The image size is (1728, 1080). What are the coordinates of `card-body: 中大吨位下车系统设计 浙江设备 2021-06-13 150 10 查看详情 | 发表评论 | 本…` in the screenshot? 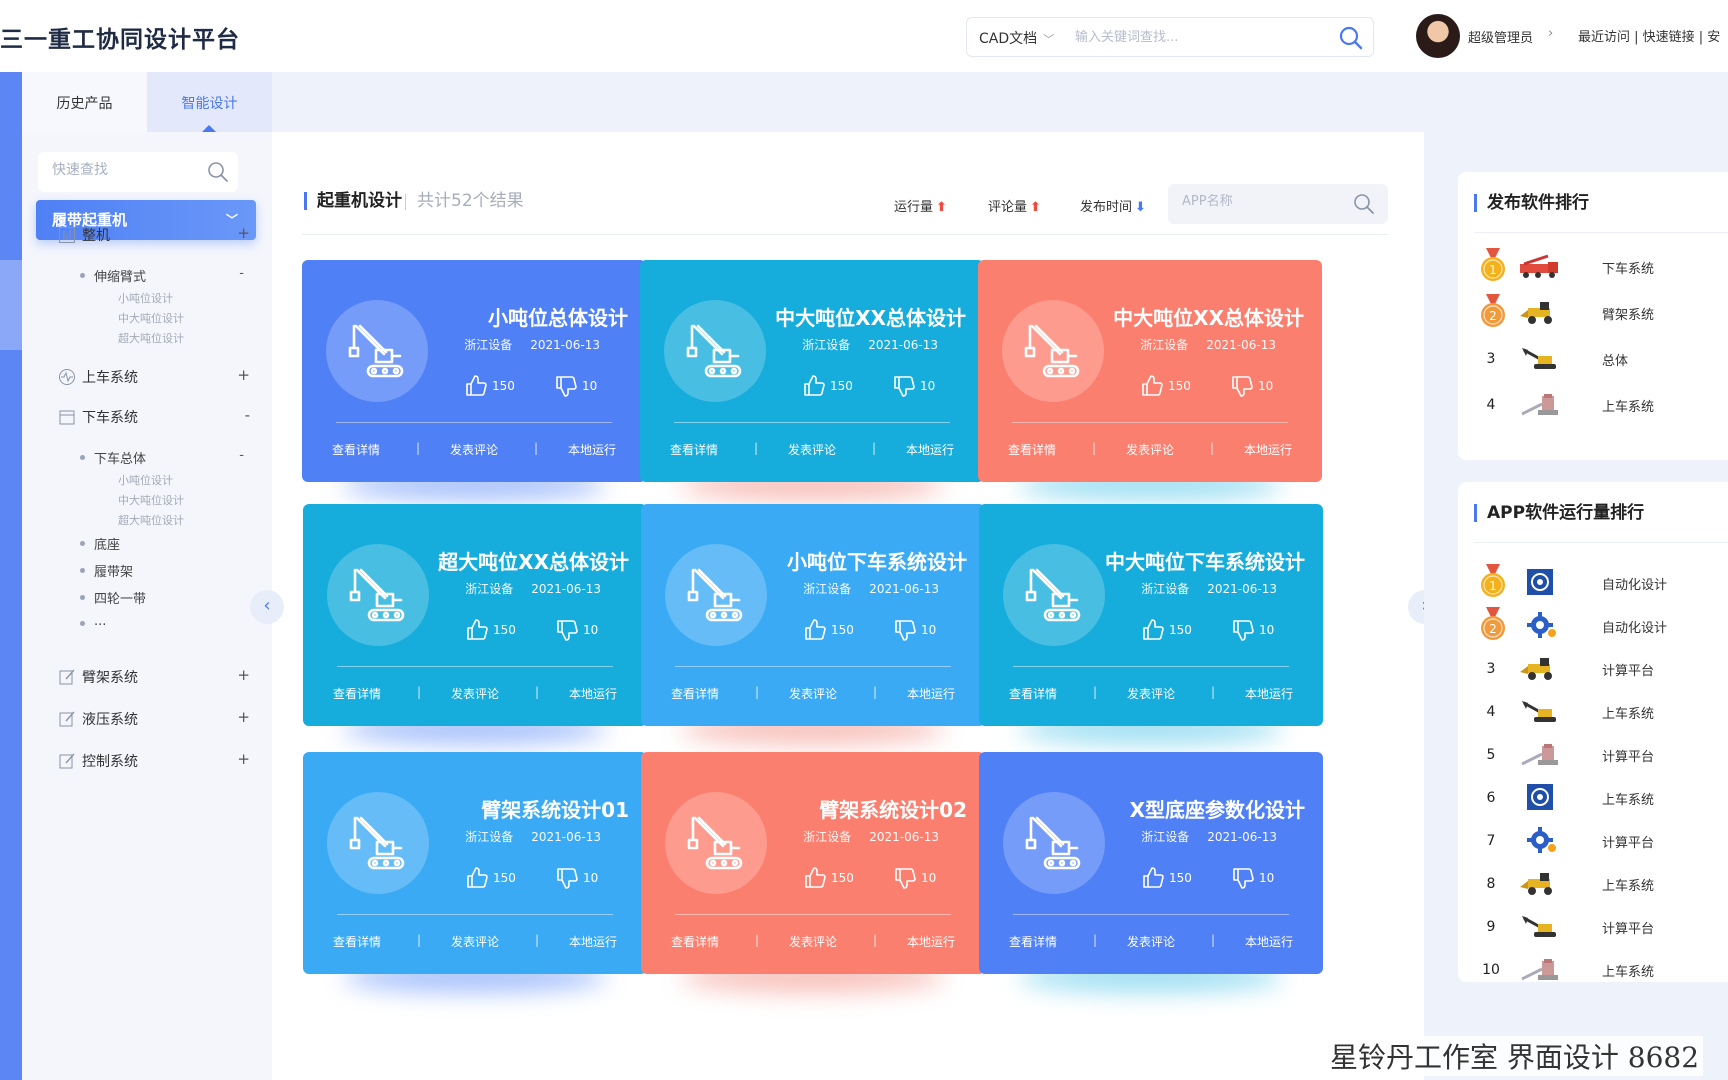 It's located at (1151, 615).